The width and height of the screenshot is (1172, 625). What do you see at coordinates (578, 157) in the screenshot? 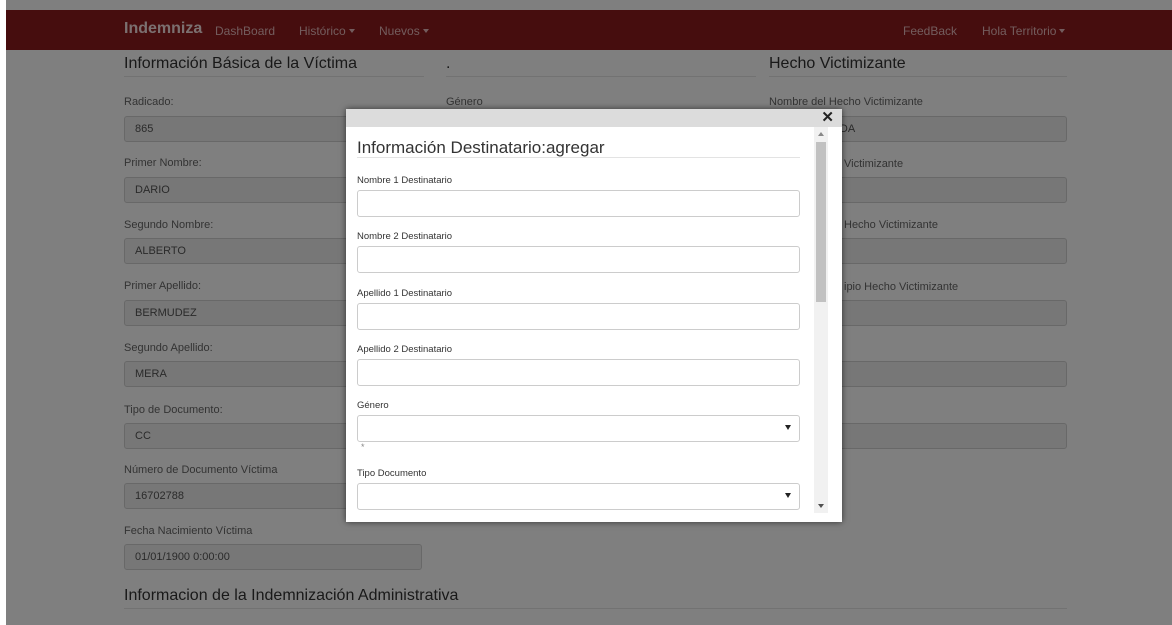
I see `modal-title-divider` at bounding box center [578, 157].